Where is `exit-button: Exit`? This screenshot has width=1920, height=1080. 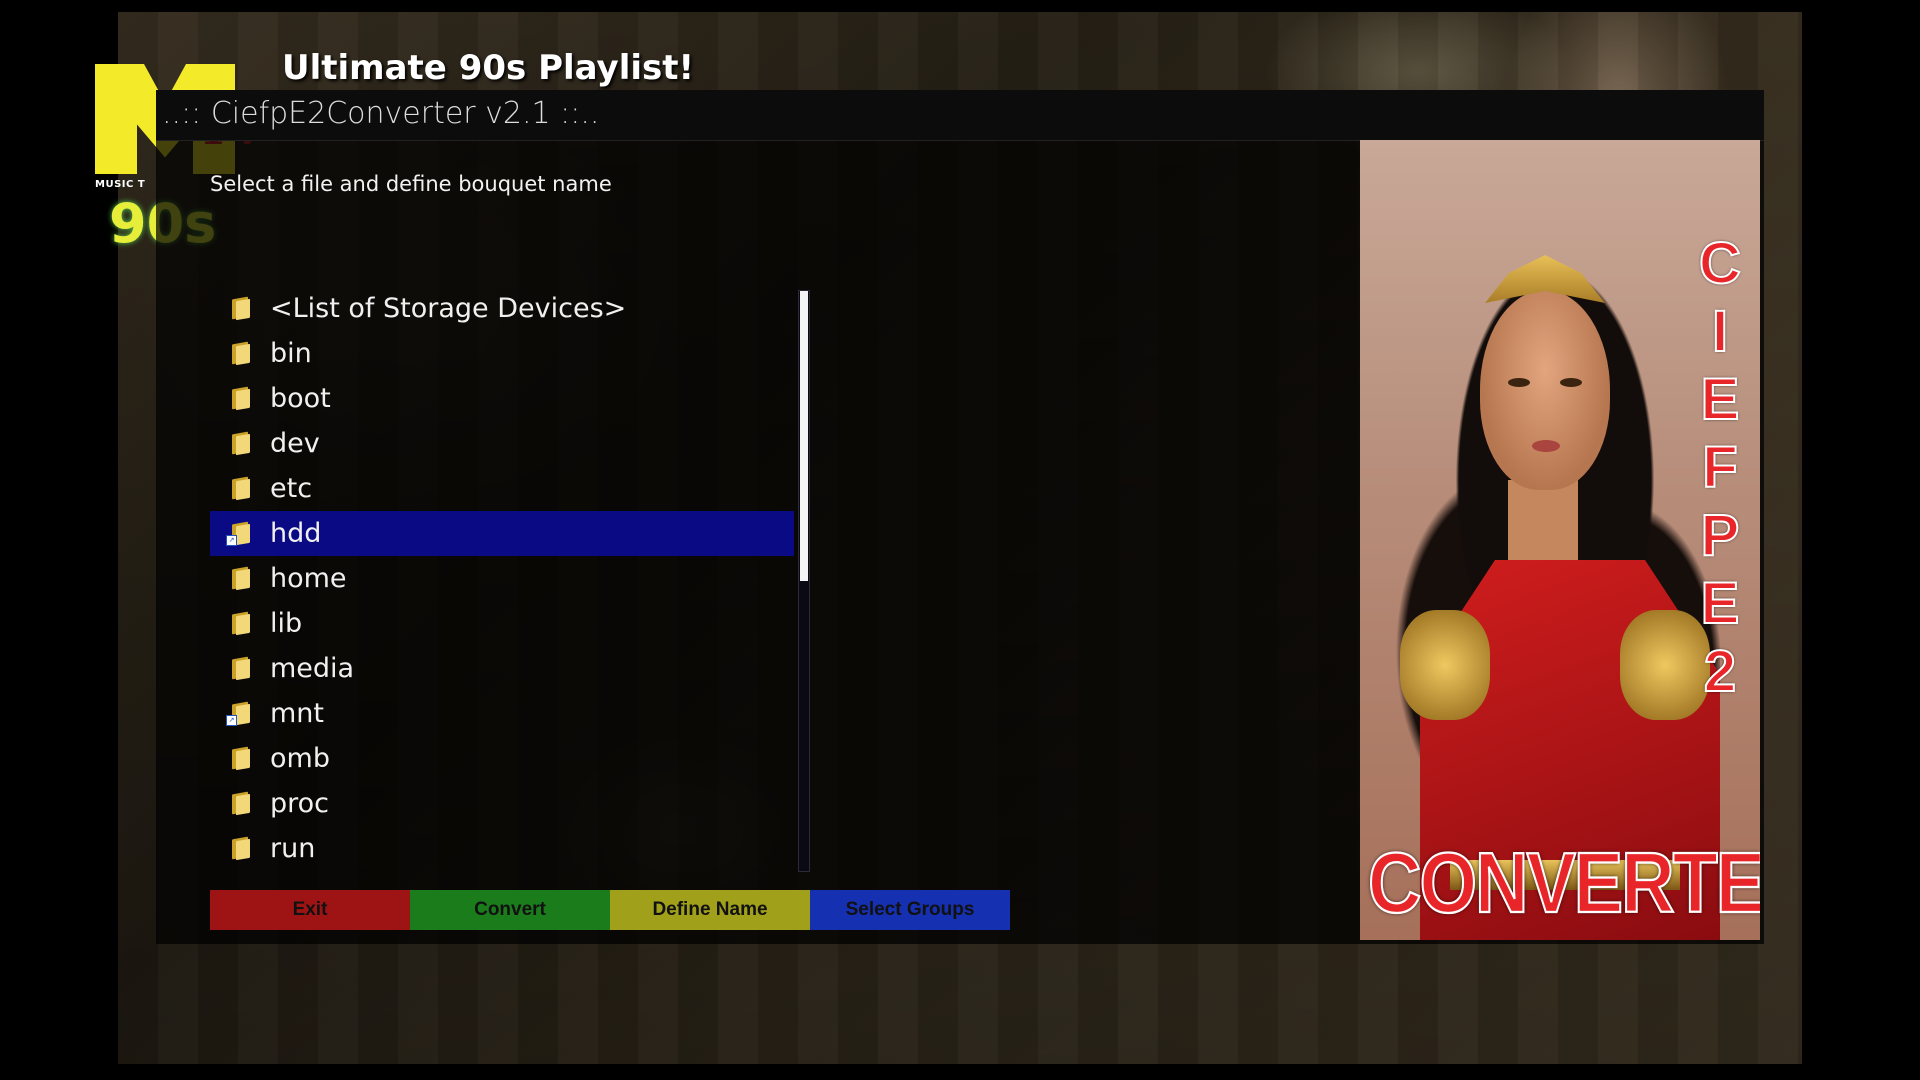
exit-button: Exit is located at coordinates (310, 910).